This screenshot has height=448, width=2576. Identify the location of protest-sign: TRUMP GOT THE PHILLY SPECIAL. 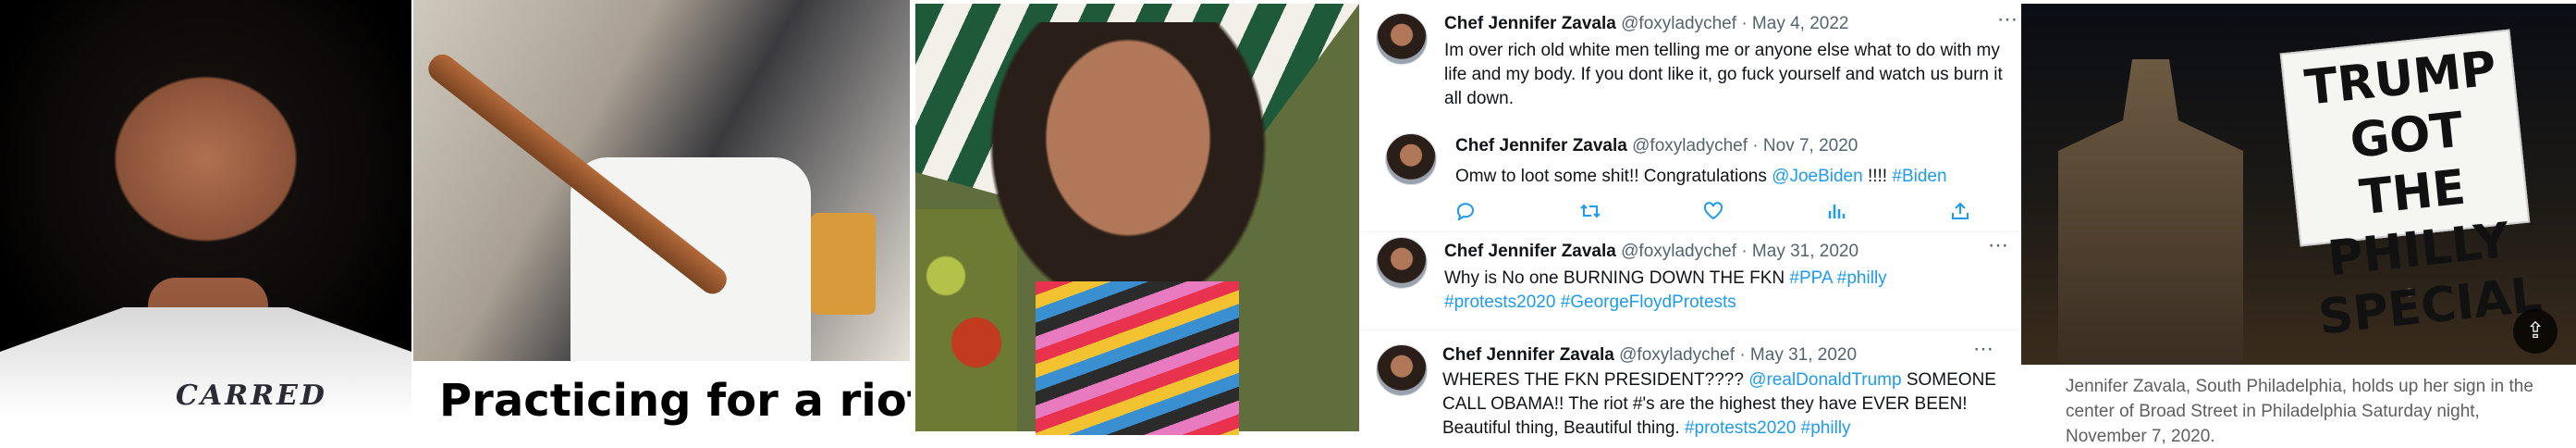
(2412, 187).